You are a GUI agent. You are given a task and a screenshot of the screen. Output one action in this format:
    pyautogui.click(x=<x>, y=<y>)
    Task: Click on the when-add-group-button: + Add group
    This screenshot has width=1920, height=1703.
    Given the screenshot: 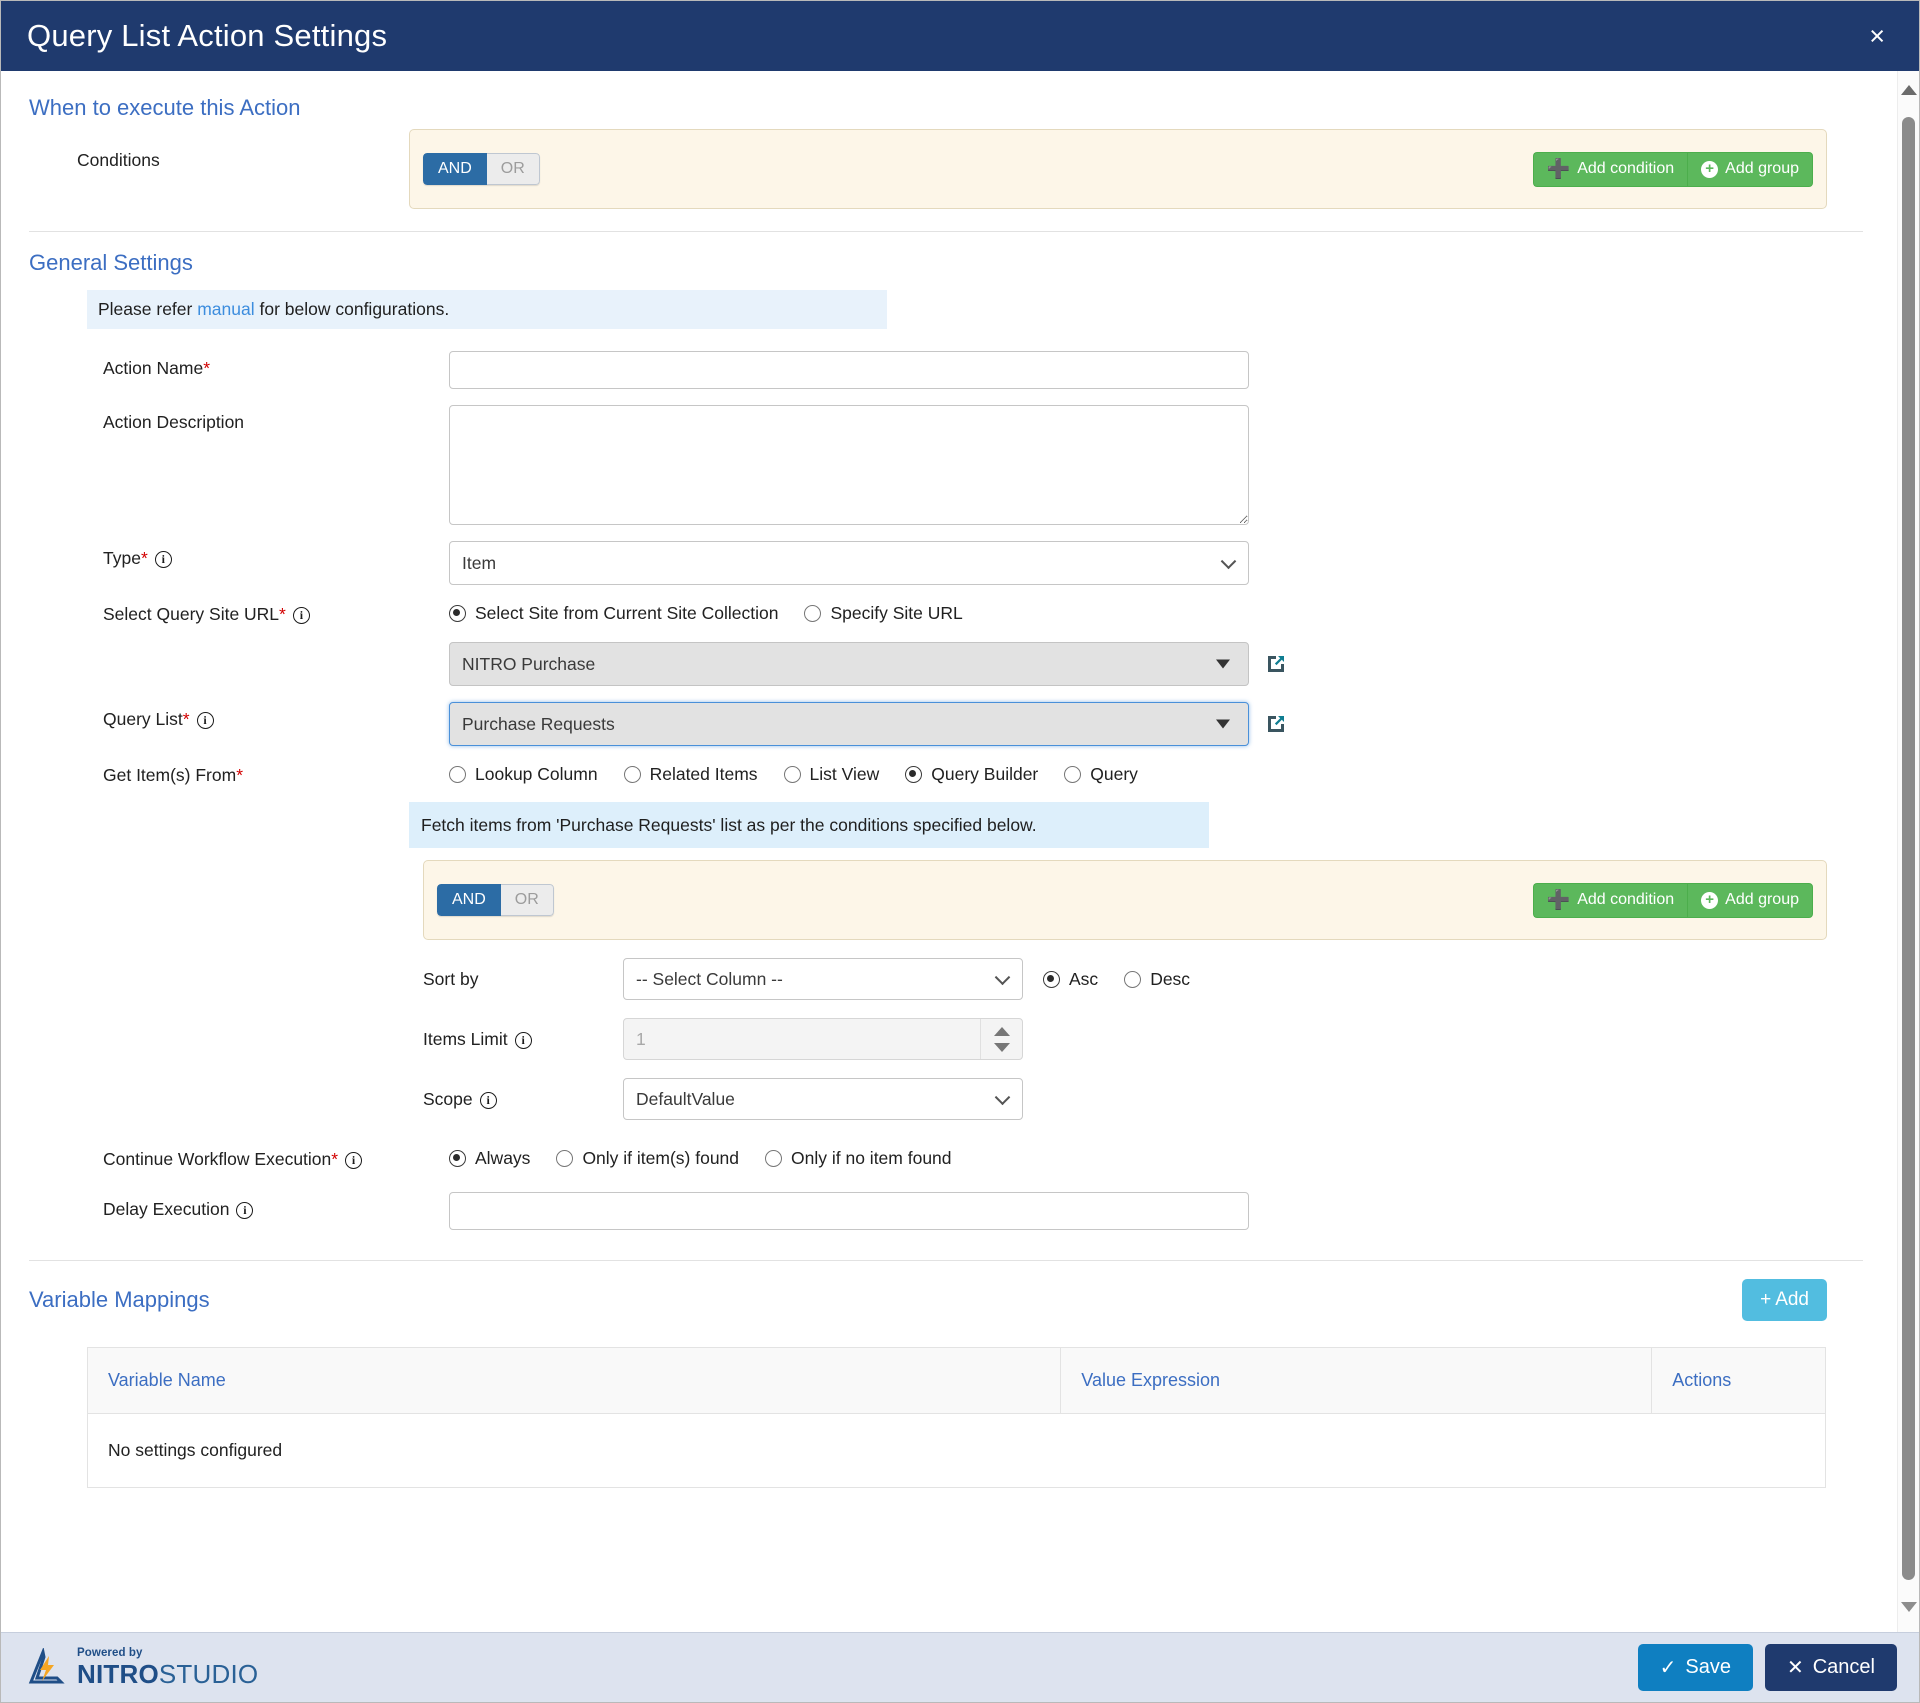 What is the action you would take?
    pyautogui.click(x=1750, y=169)
    